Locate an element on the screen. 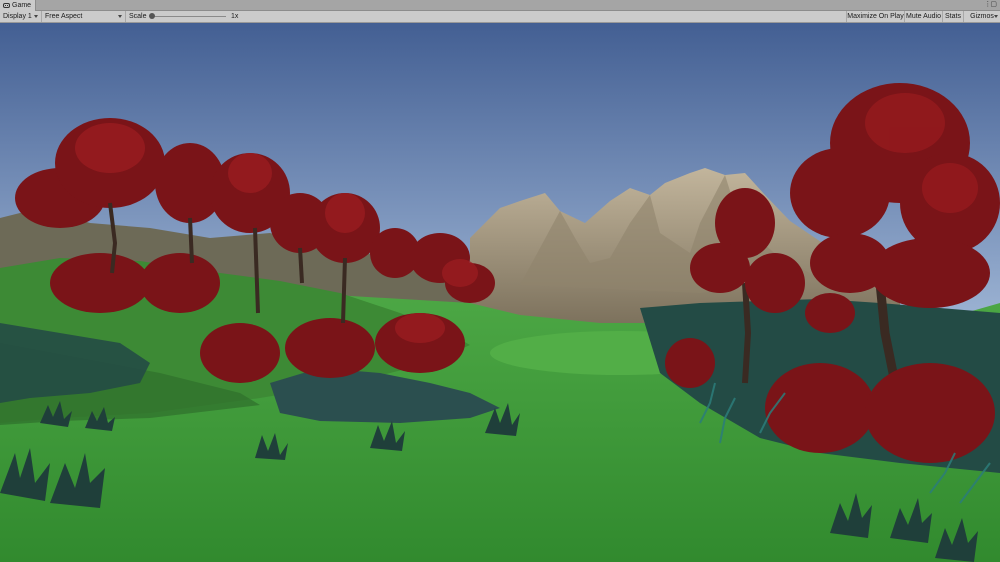 Image resolution: width=1000 pixels, height=562 pixels. scale-slider-track is located at coordinates (189, 16).